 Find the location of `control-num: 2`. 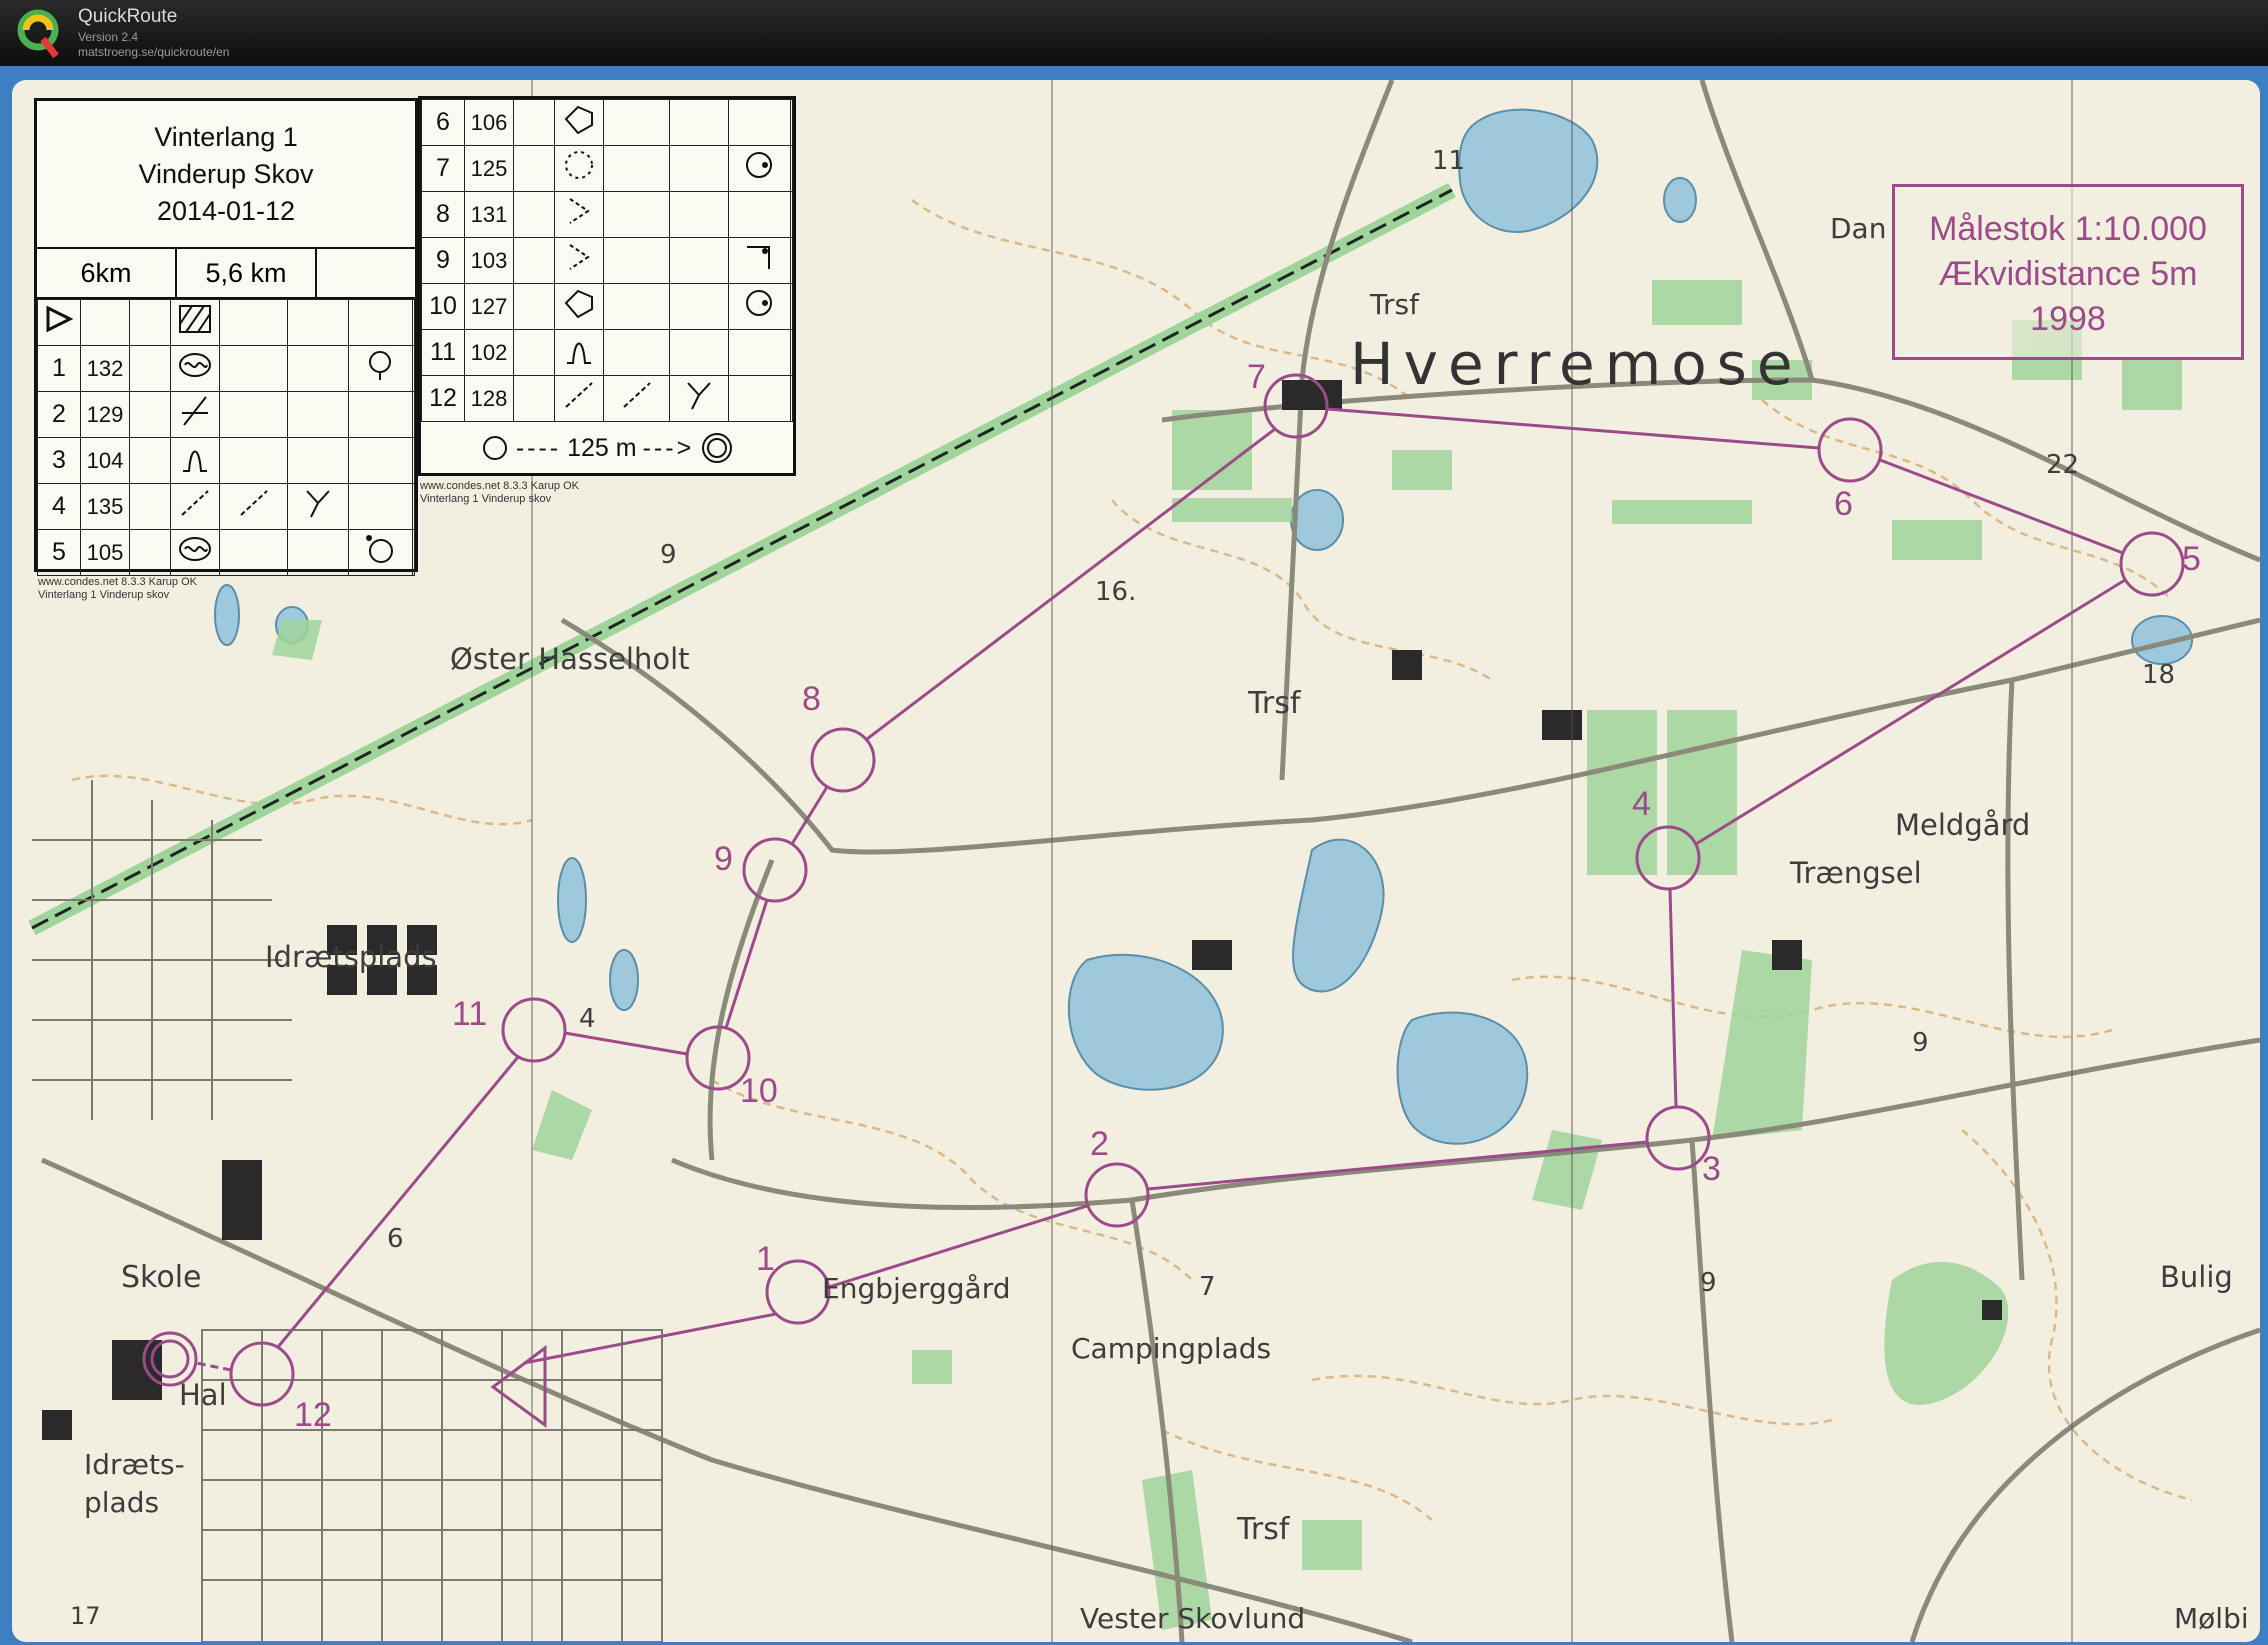

control-num: 2 is located at coordinates (59, 414).